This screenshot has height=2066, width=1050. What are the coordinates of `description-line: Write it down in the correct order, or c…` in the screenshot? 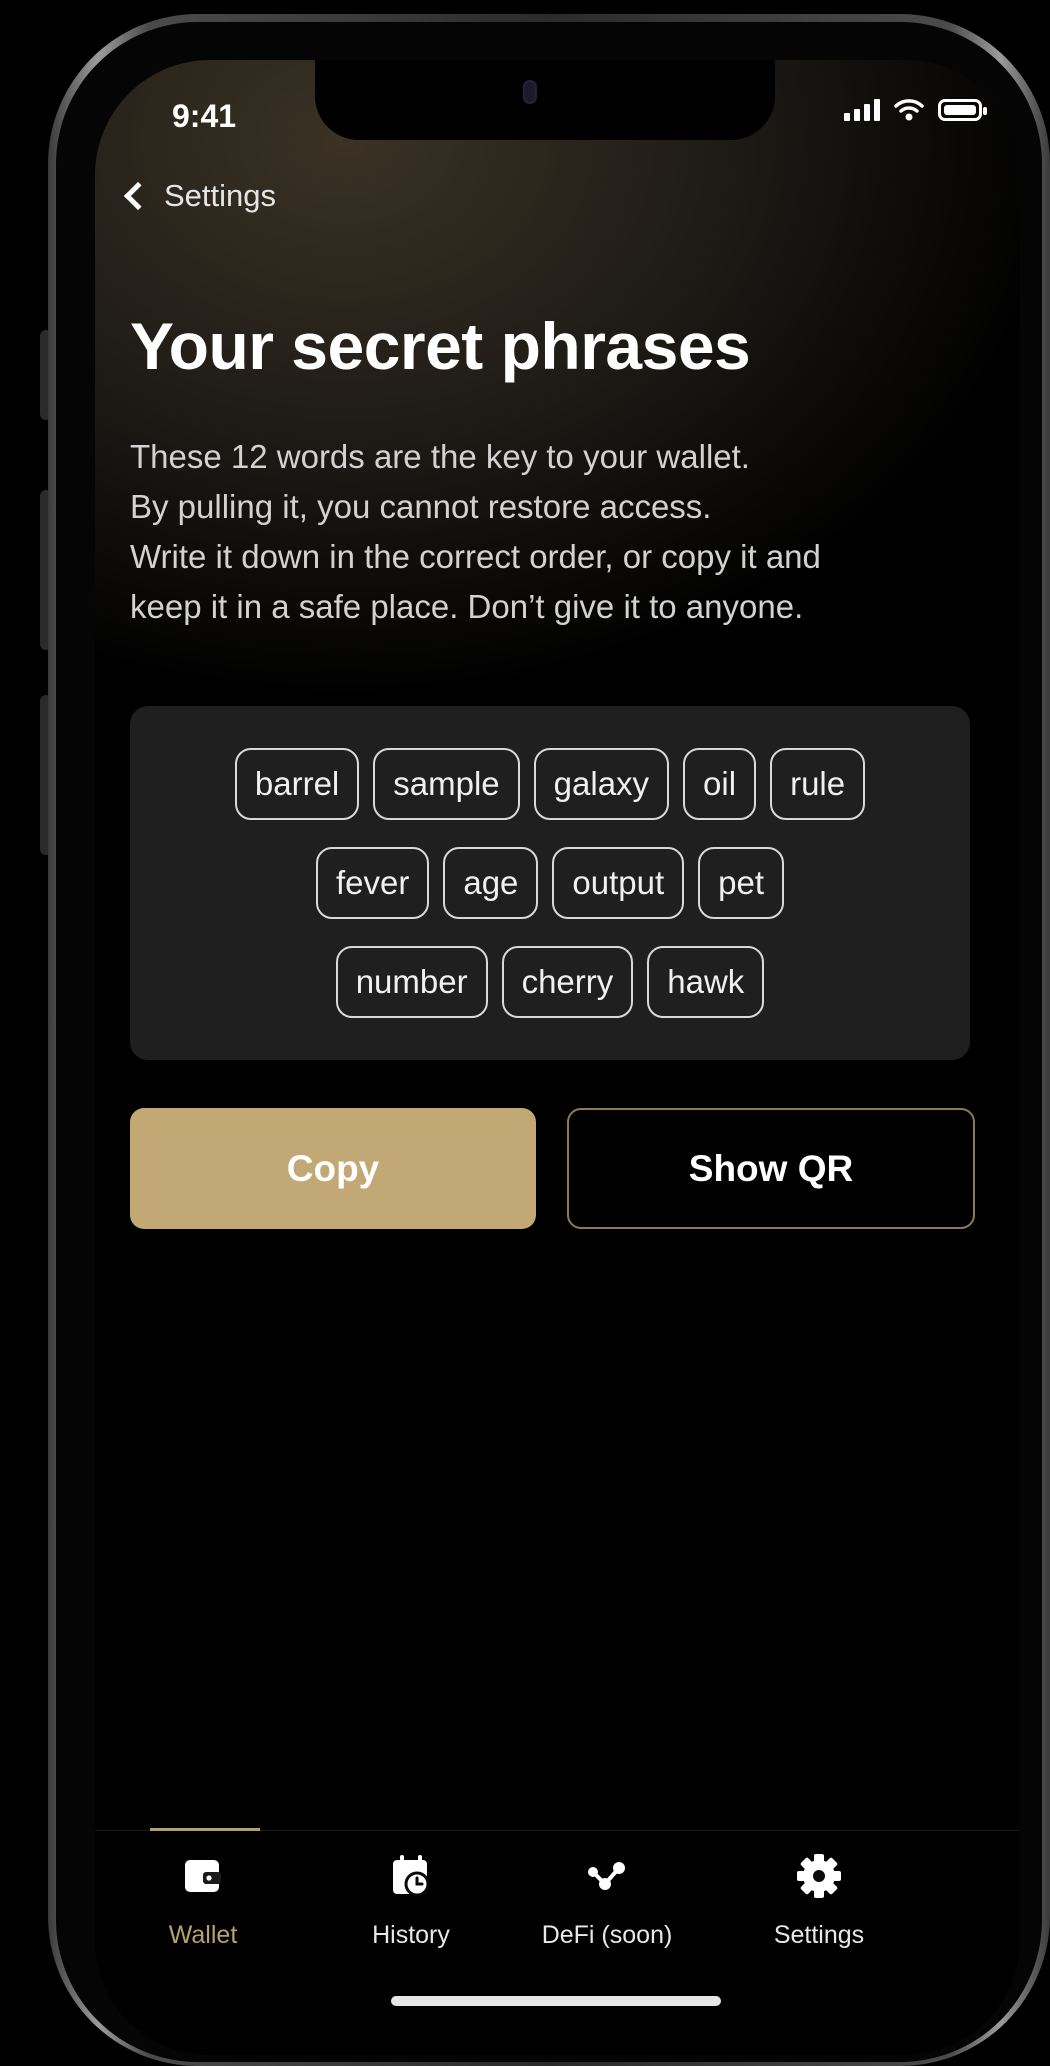 It's located at (475, 556).